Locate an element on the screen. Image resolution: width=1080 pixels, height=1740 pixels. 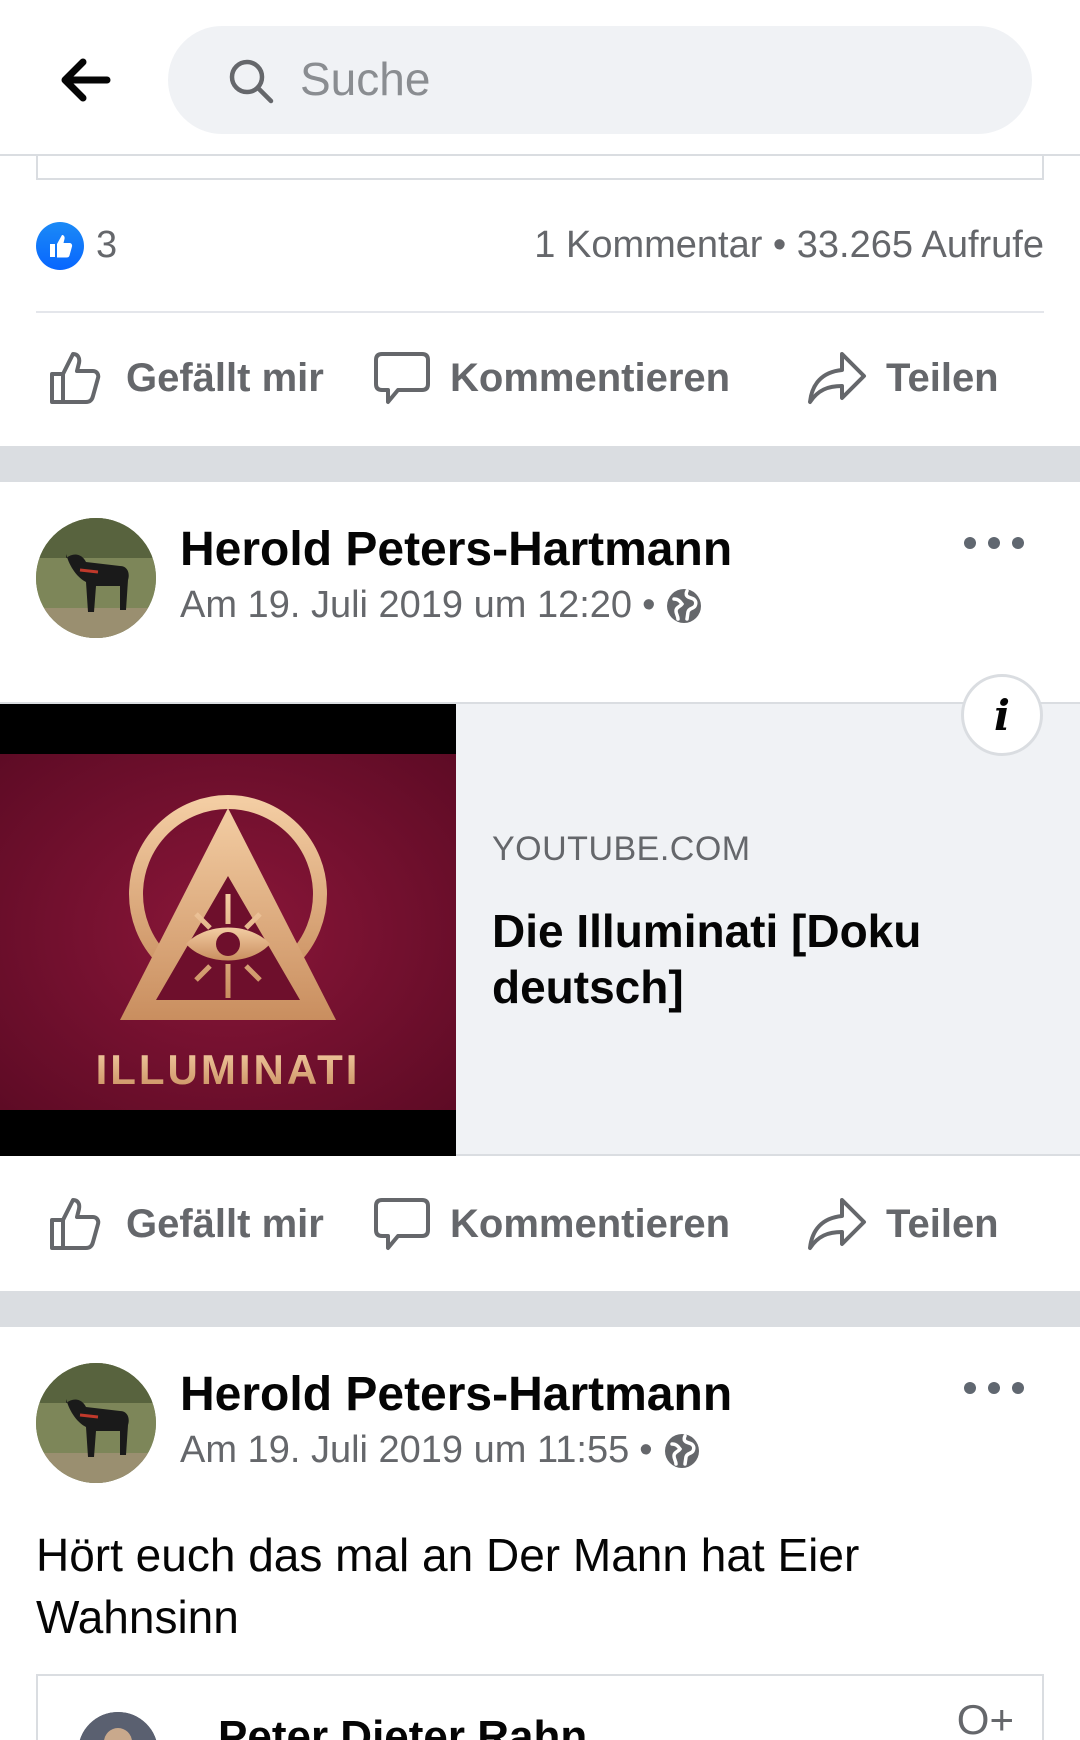
post-stats: 3 1 Kommentar • 33.265 Aufrufe is located at coordinates (540, 245).